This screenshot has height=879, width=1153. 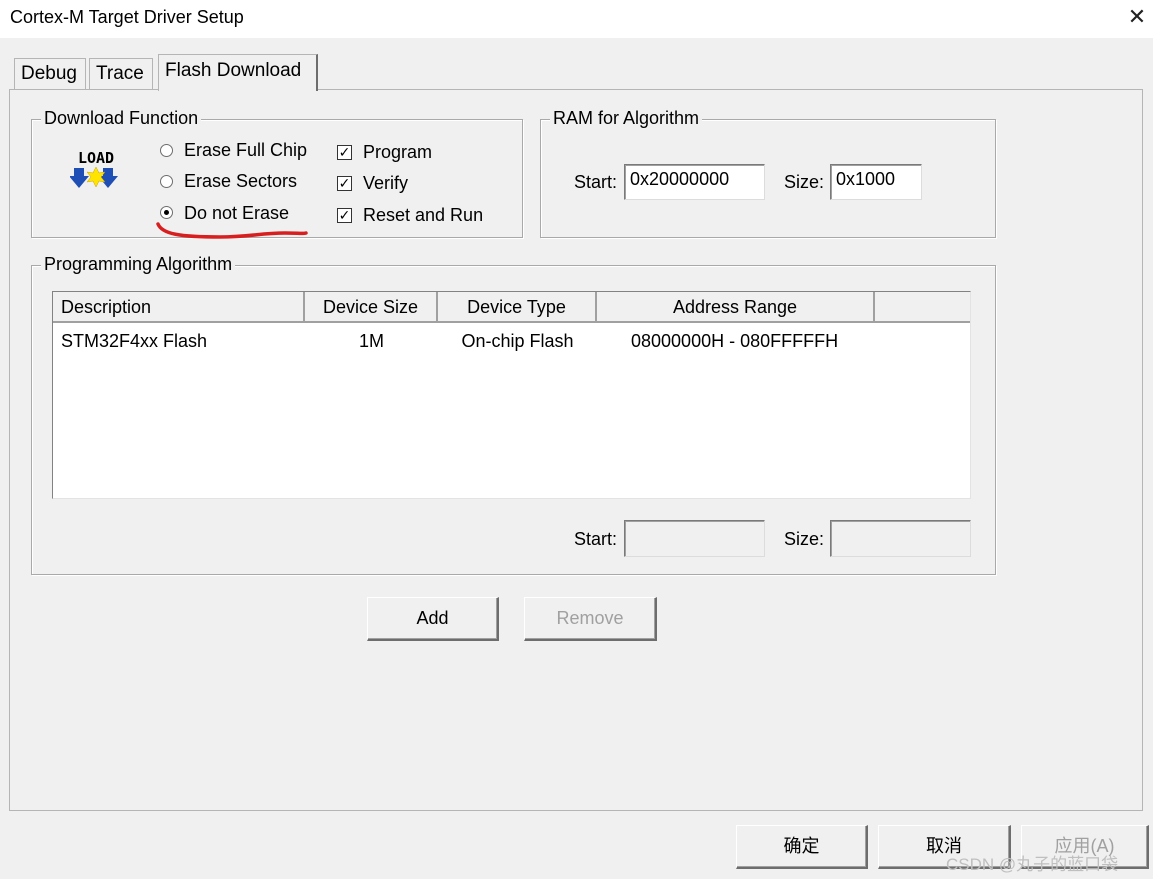 I want to click on algo-size-label: Size:, so click(x=804, y=539).